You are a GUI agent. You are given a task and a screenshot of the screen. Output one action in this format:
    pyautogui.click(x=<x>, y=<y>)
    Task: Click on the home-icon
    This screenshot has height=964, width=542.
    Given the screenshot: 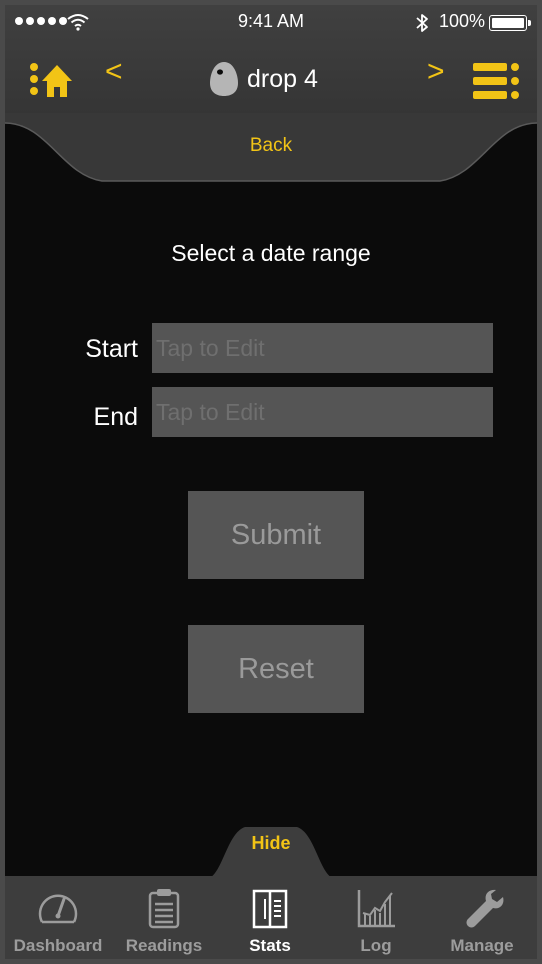 What is the action you would take?
    pyautogui.click(x=52, y=79)
    